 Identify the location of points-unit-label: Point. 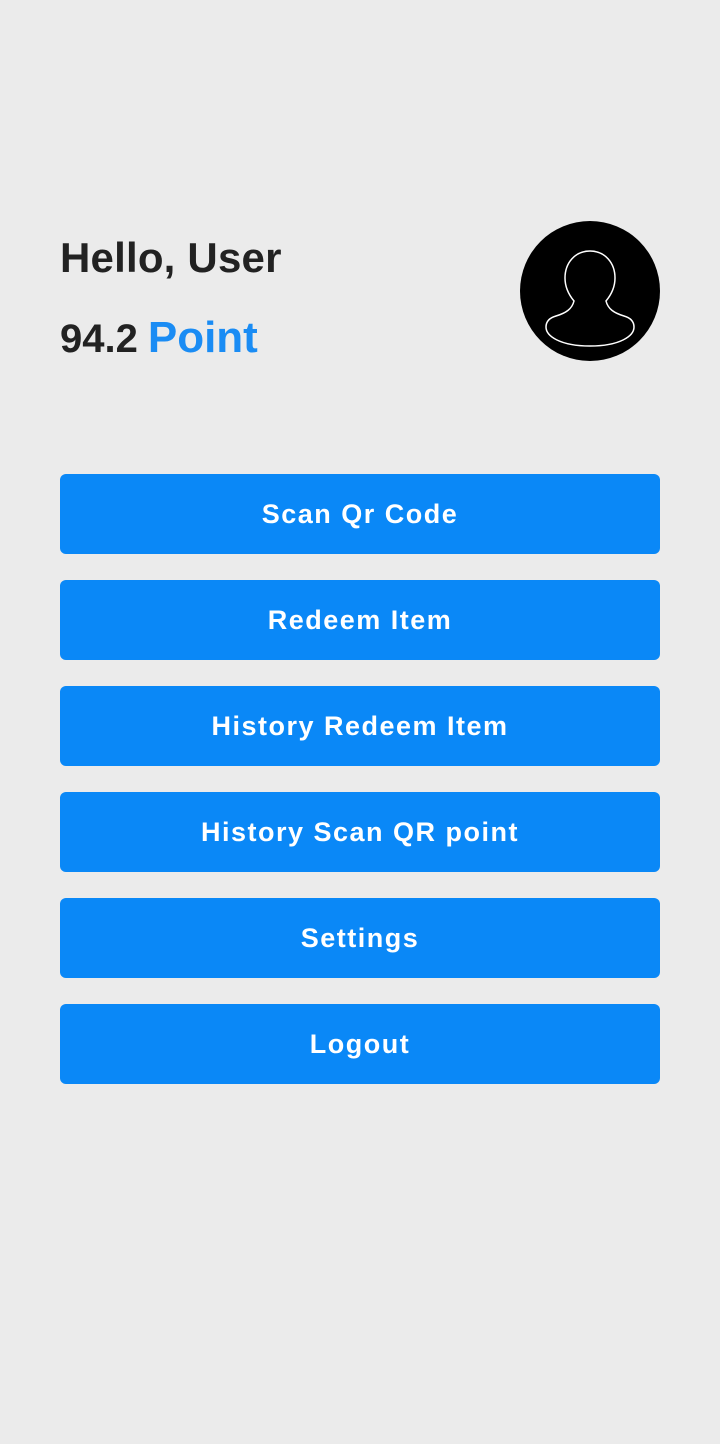
(202, 337).